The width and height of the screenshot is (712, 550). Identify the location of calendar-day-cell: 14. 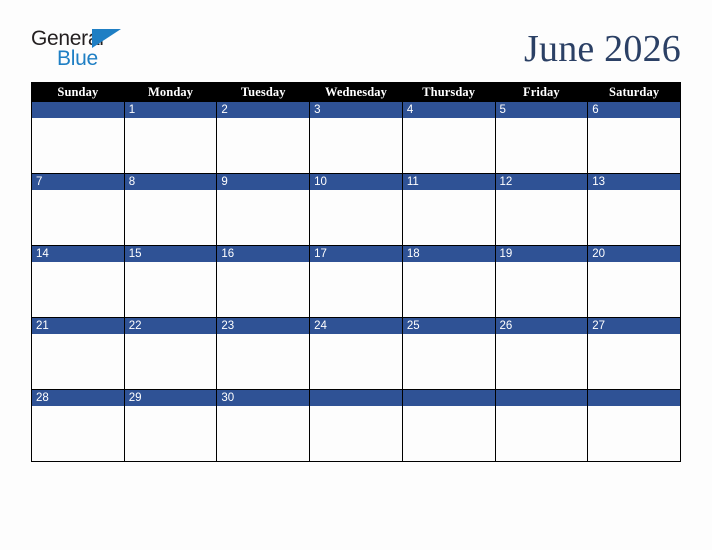
(78, 281).